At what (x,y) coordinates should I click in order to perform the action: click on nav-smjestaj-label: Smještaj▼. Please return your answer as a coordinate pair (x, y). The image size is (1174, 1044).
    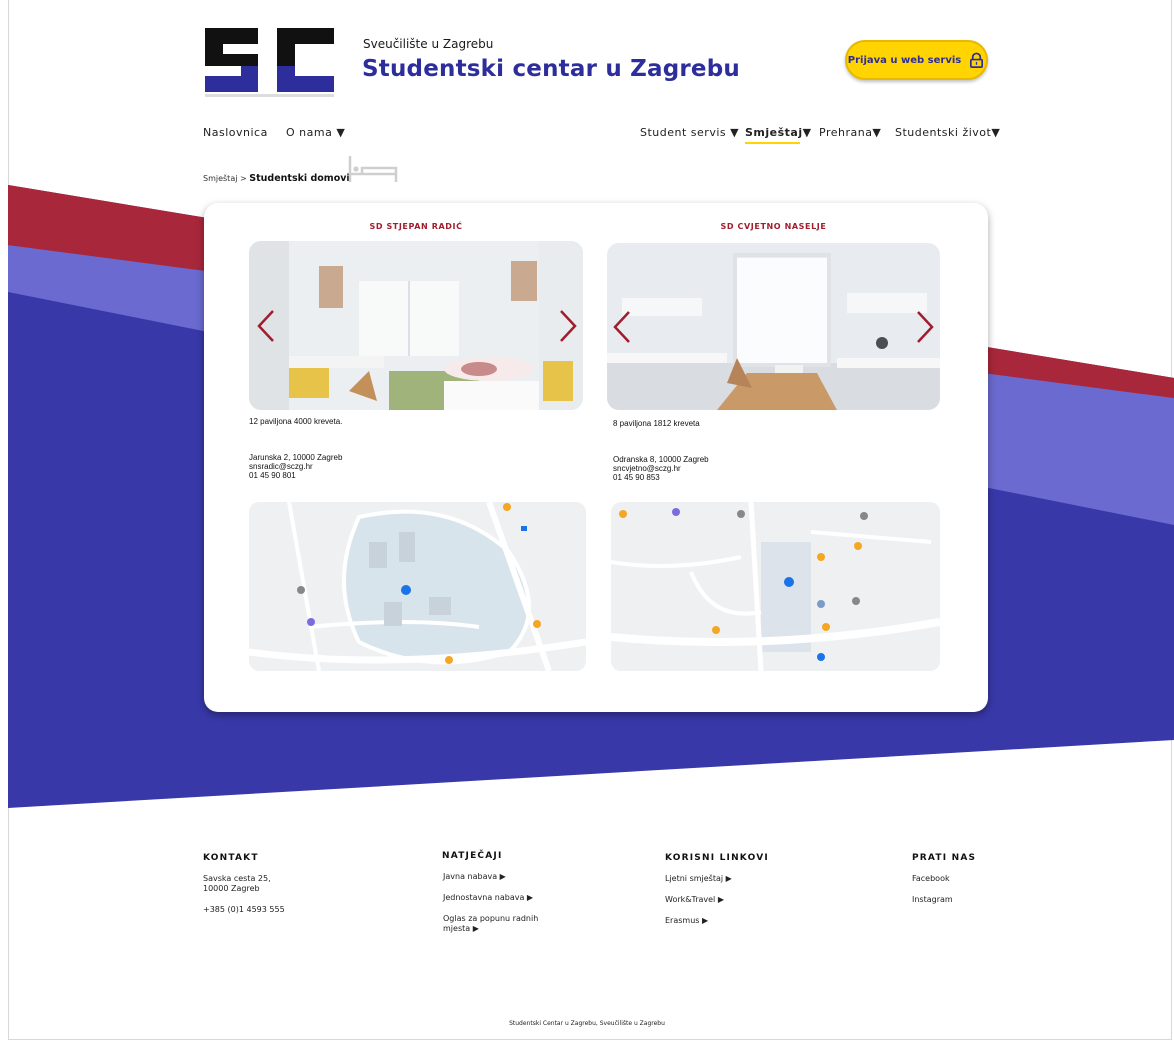
    Looking at the image, I should click on (778, 132).